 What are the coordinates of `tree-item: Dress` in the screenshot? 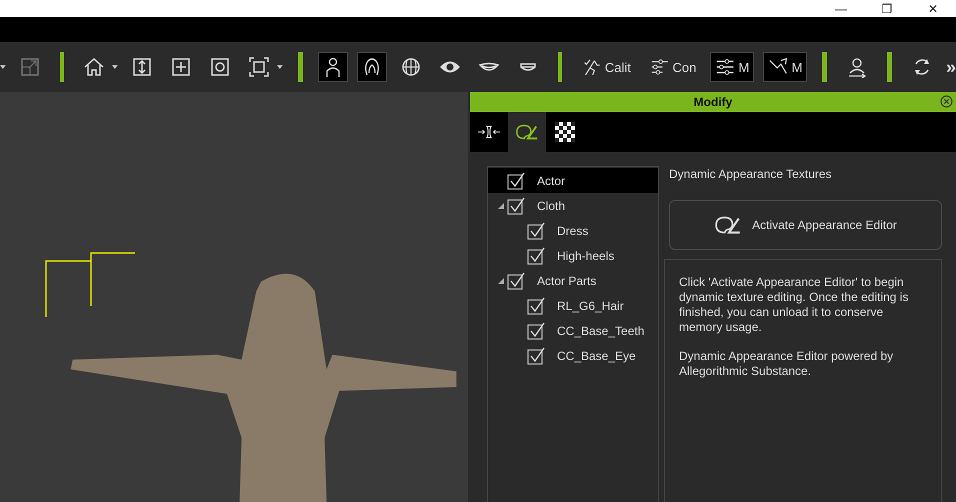 It's located at (573, 230).